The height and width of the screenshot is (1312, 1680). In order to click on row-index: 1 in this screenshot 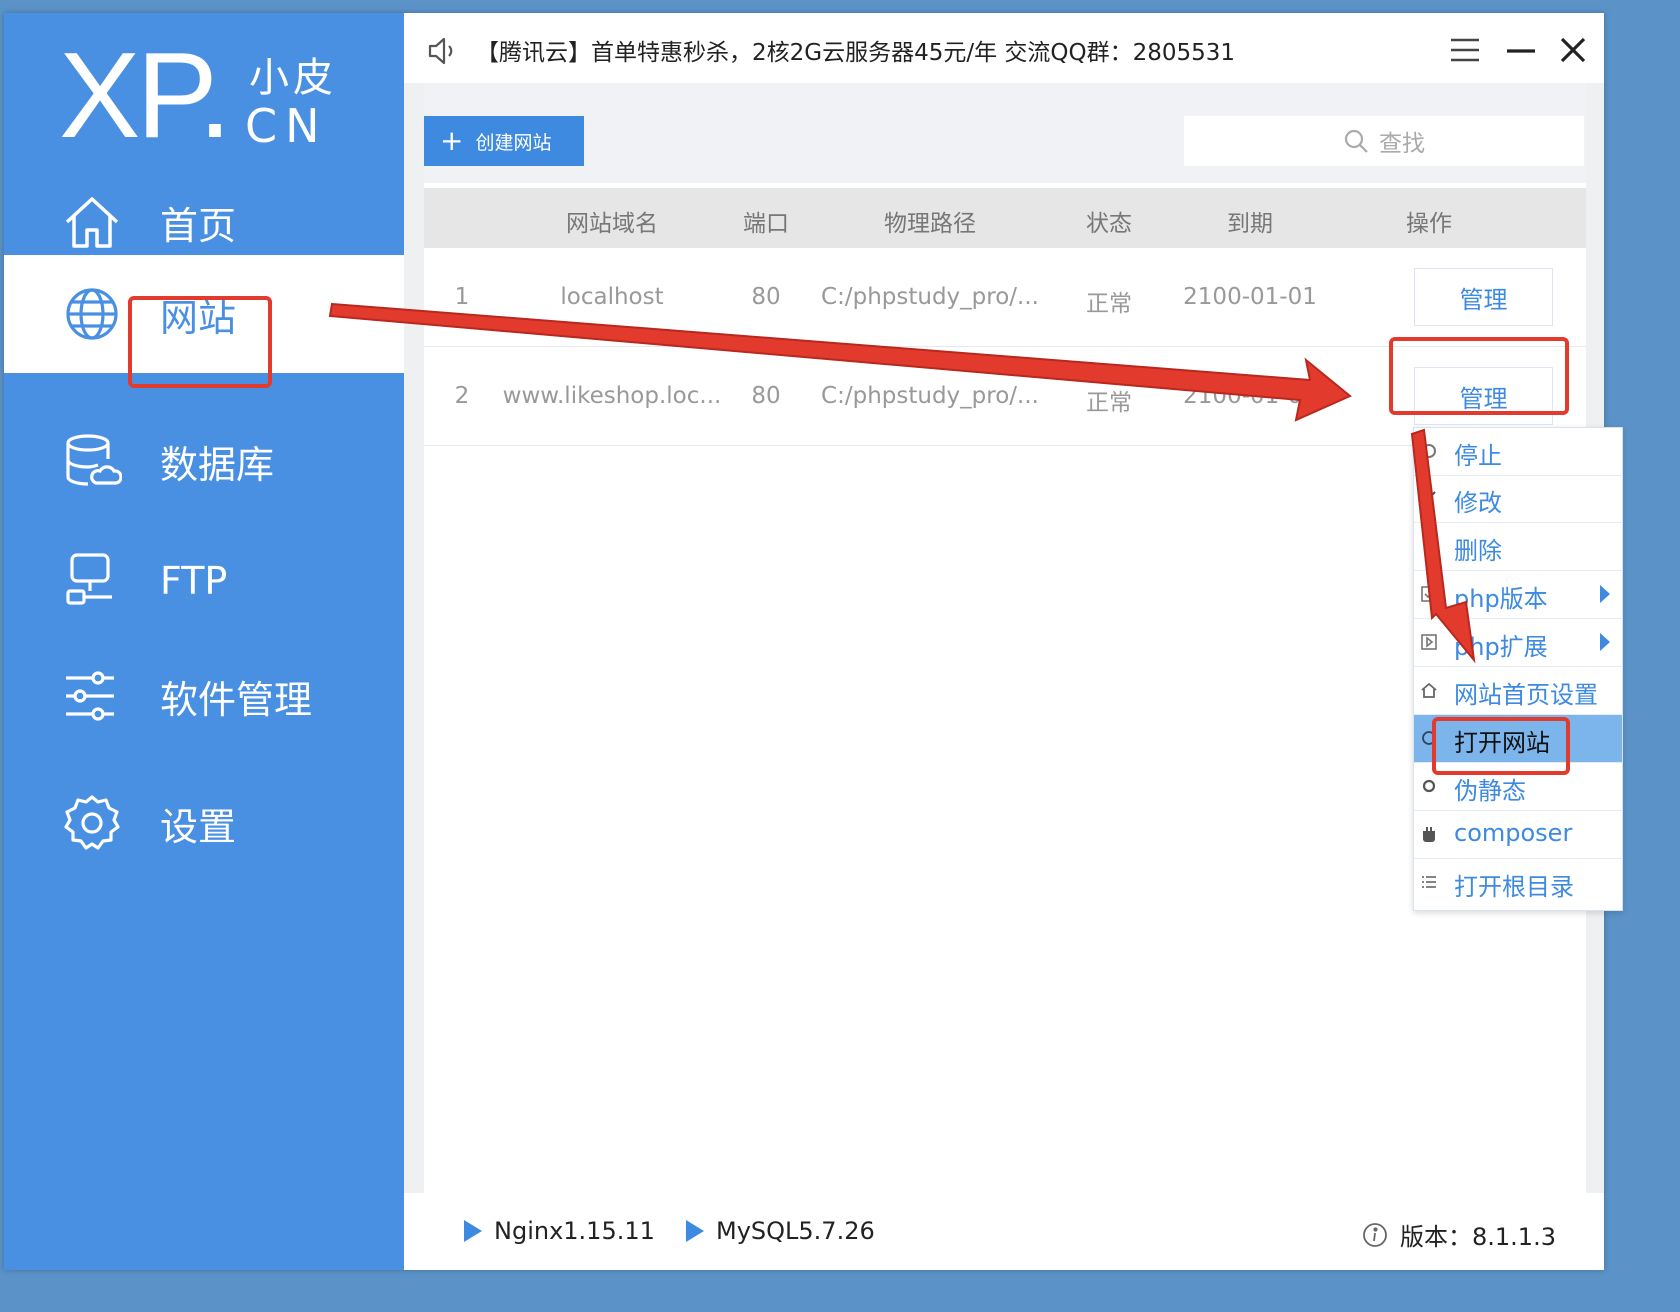, I will do `click(462, 297)`.